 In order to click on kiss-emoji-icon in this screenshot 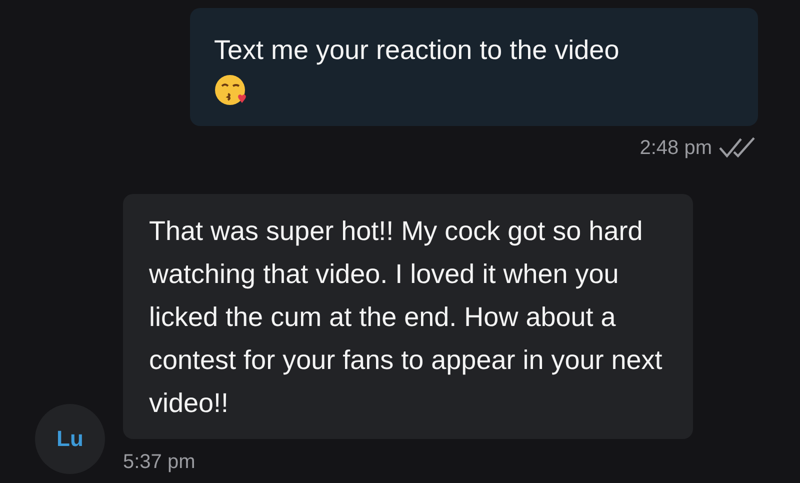, I will do `click(231, 91)`.